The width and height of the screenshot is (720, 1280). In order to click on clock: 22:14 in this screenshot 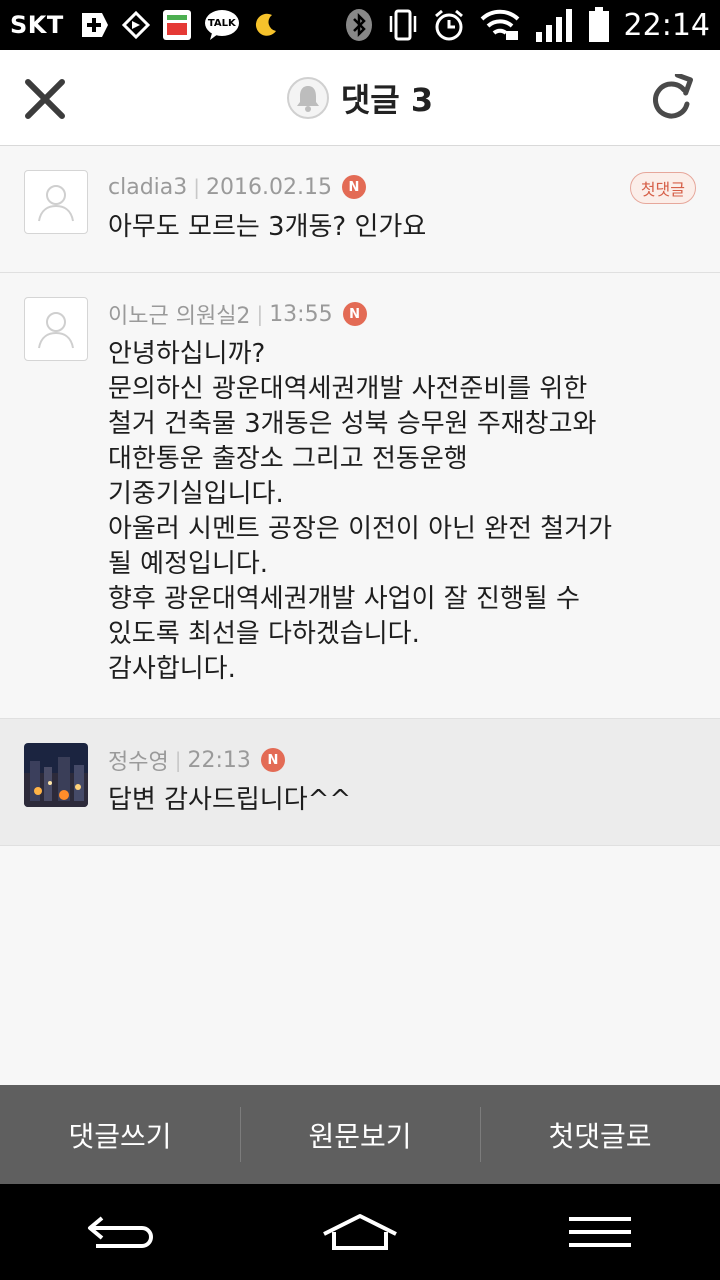, I will do `click(666, 25)`.